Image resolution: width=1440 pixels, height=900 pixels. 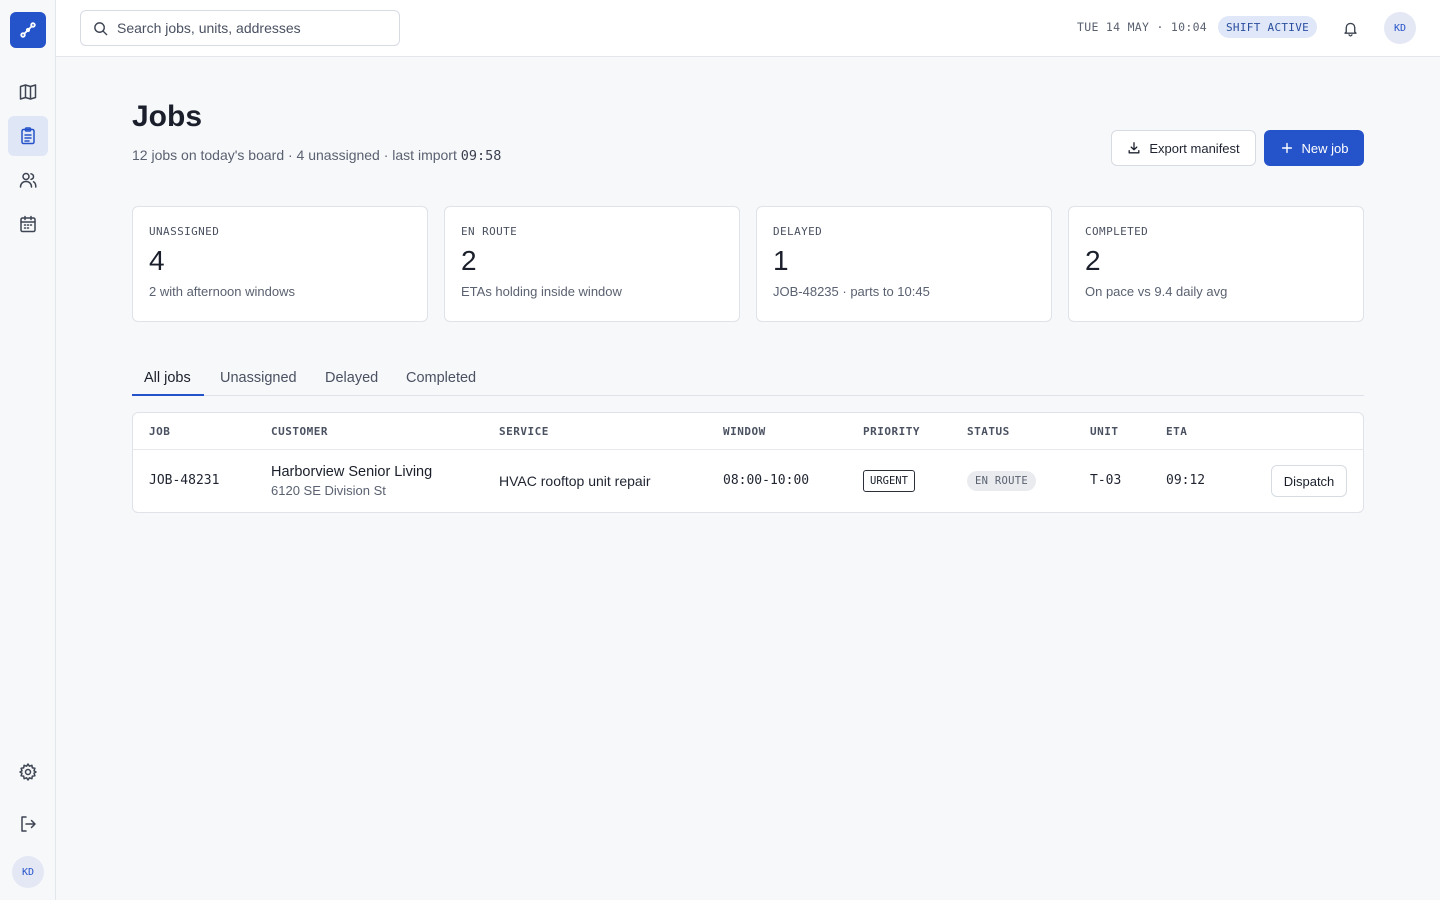 What do you see at coordinates (441, 380) in the screenshot?
I see `tab-completed: Completed` at bounding box center [441, 380].